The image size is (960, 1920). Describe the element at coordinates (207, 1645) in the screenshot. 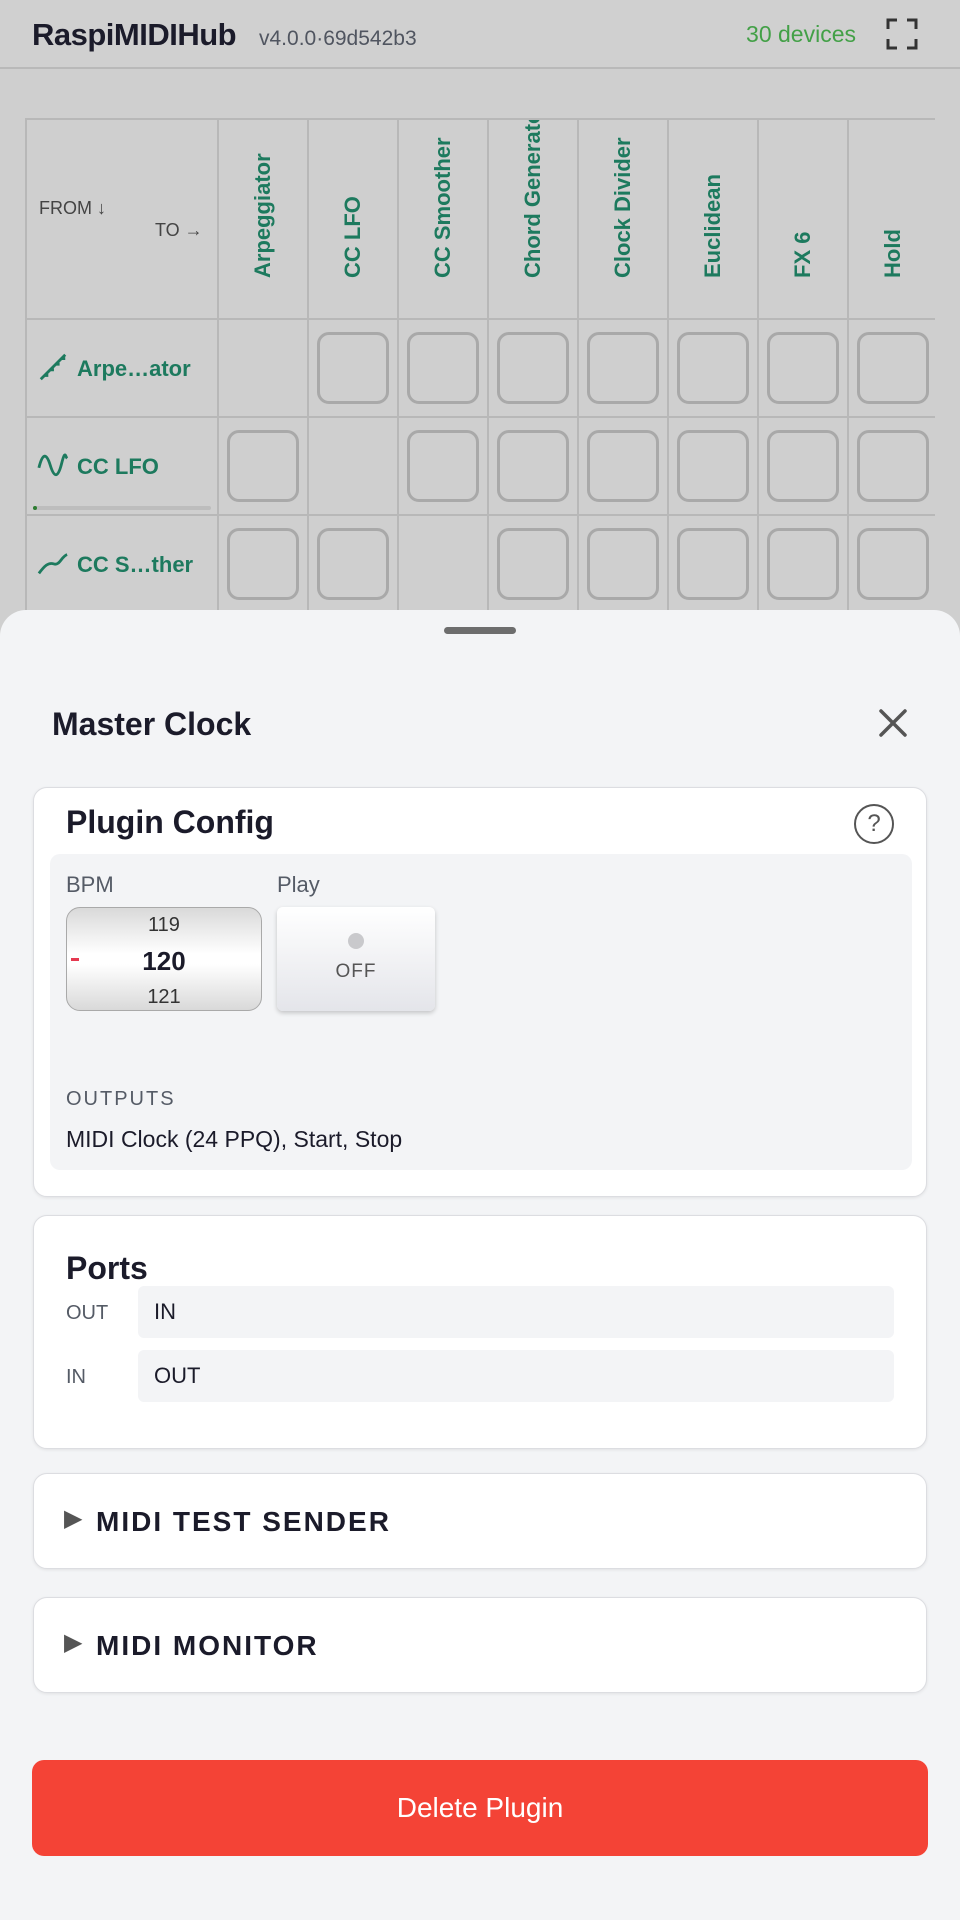

I see `midi-monitor-title: MIDI MONITOR` at that location.